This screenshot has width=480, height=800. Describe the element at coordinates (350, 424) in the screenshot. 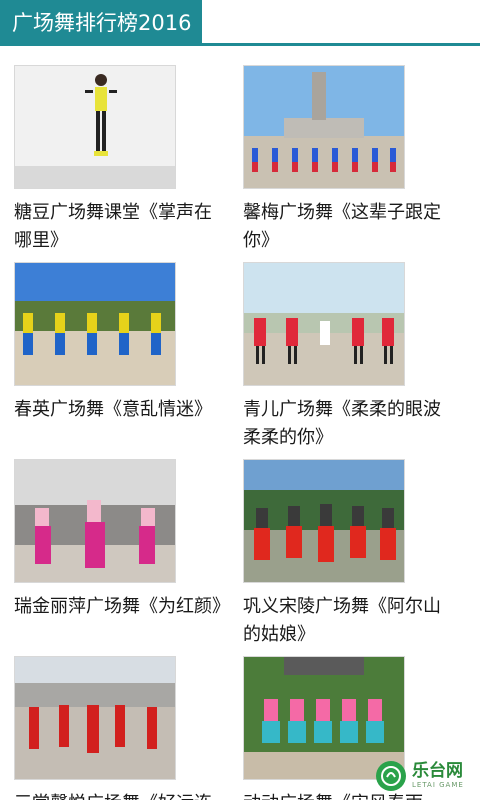

I see `video-title: 青儿广场舞《柔柔的眼波柔柔的你》` at that location.